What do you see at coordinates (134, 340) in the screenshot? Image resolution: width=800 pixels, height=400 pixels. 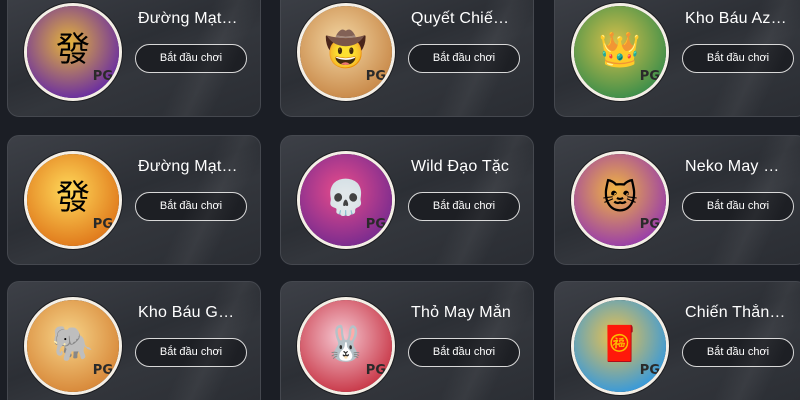 I see `game-card: 🐘 PG Kho Báu G… Bắt đầu chơi` at bounding box center [134, 340].